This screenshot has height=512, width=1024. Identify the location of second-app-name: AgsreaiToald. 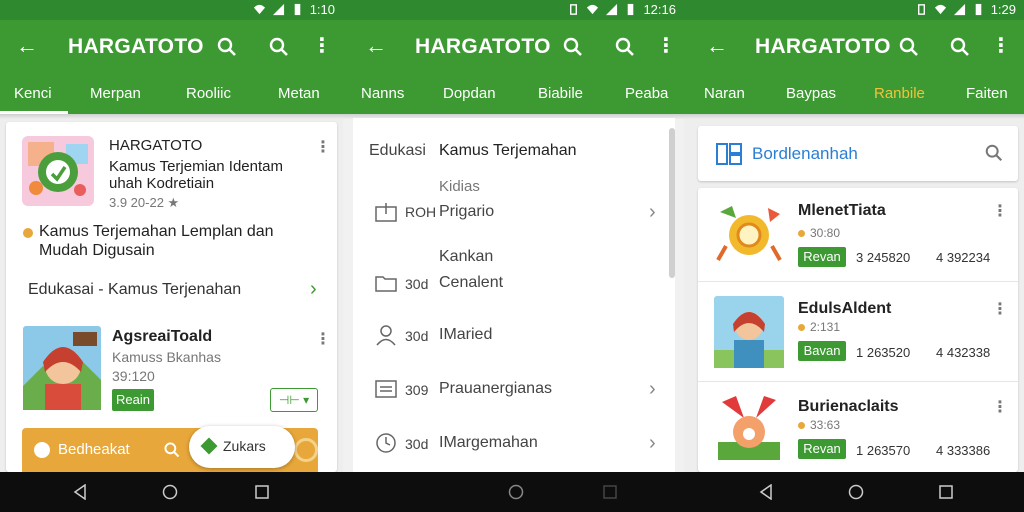
(162, 336).